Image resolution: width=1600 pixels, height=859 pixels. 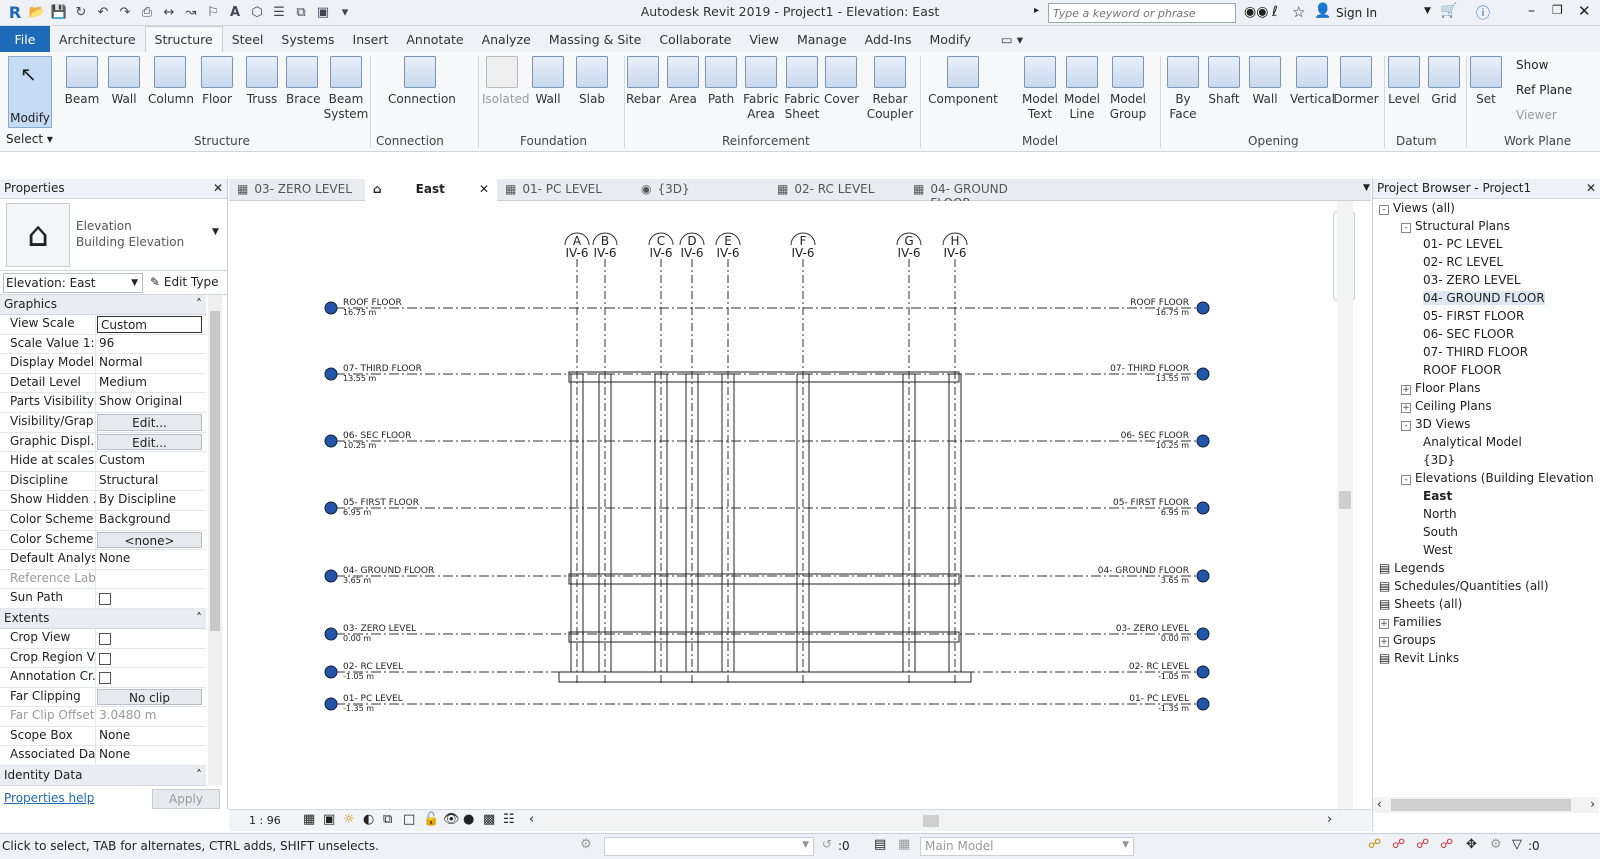 I want to click on subscription-icon: ℓ, so click(x=1275, y=12).